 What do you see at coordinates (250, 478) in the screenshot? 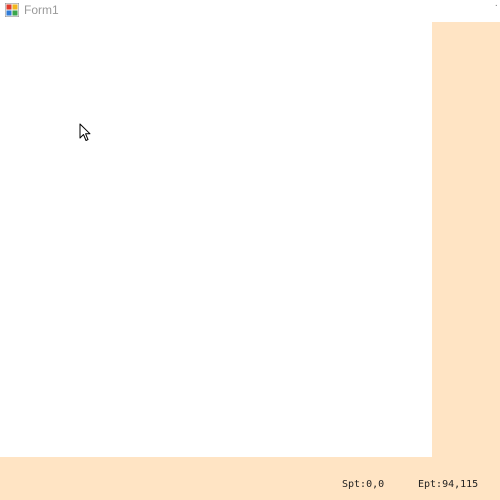
I see `bottom-status-panel: Spt:0,0 Ept:94,115` at bounding box center [250, 478].